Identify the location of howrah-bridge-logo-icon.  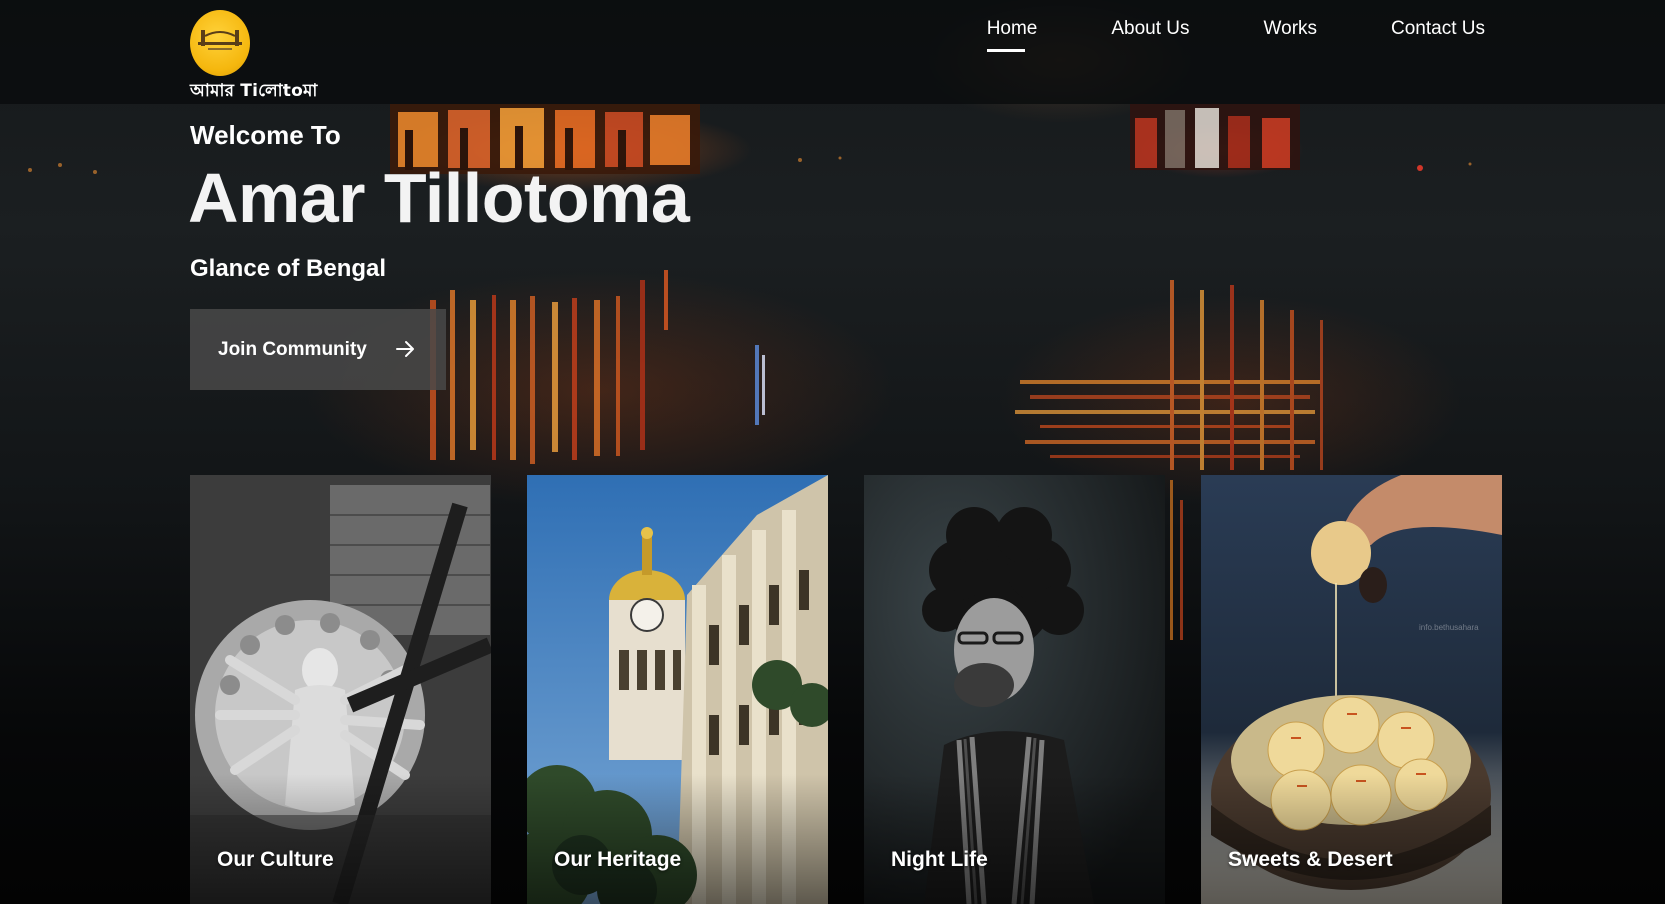
(220, 43).